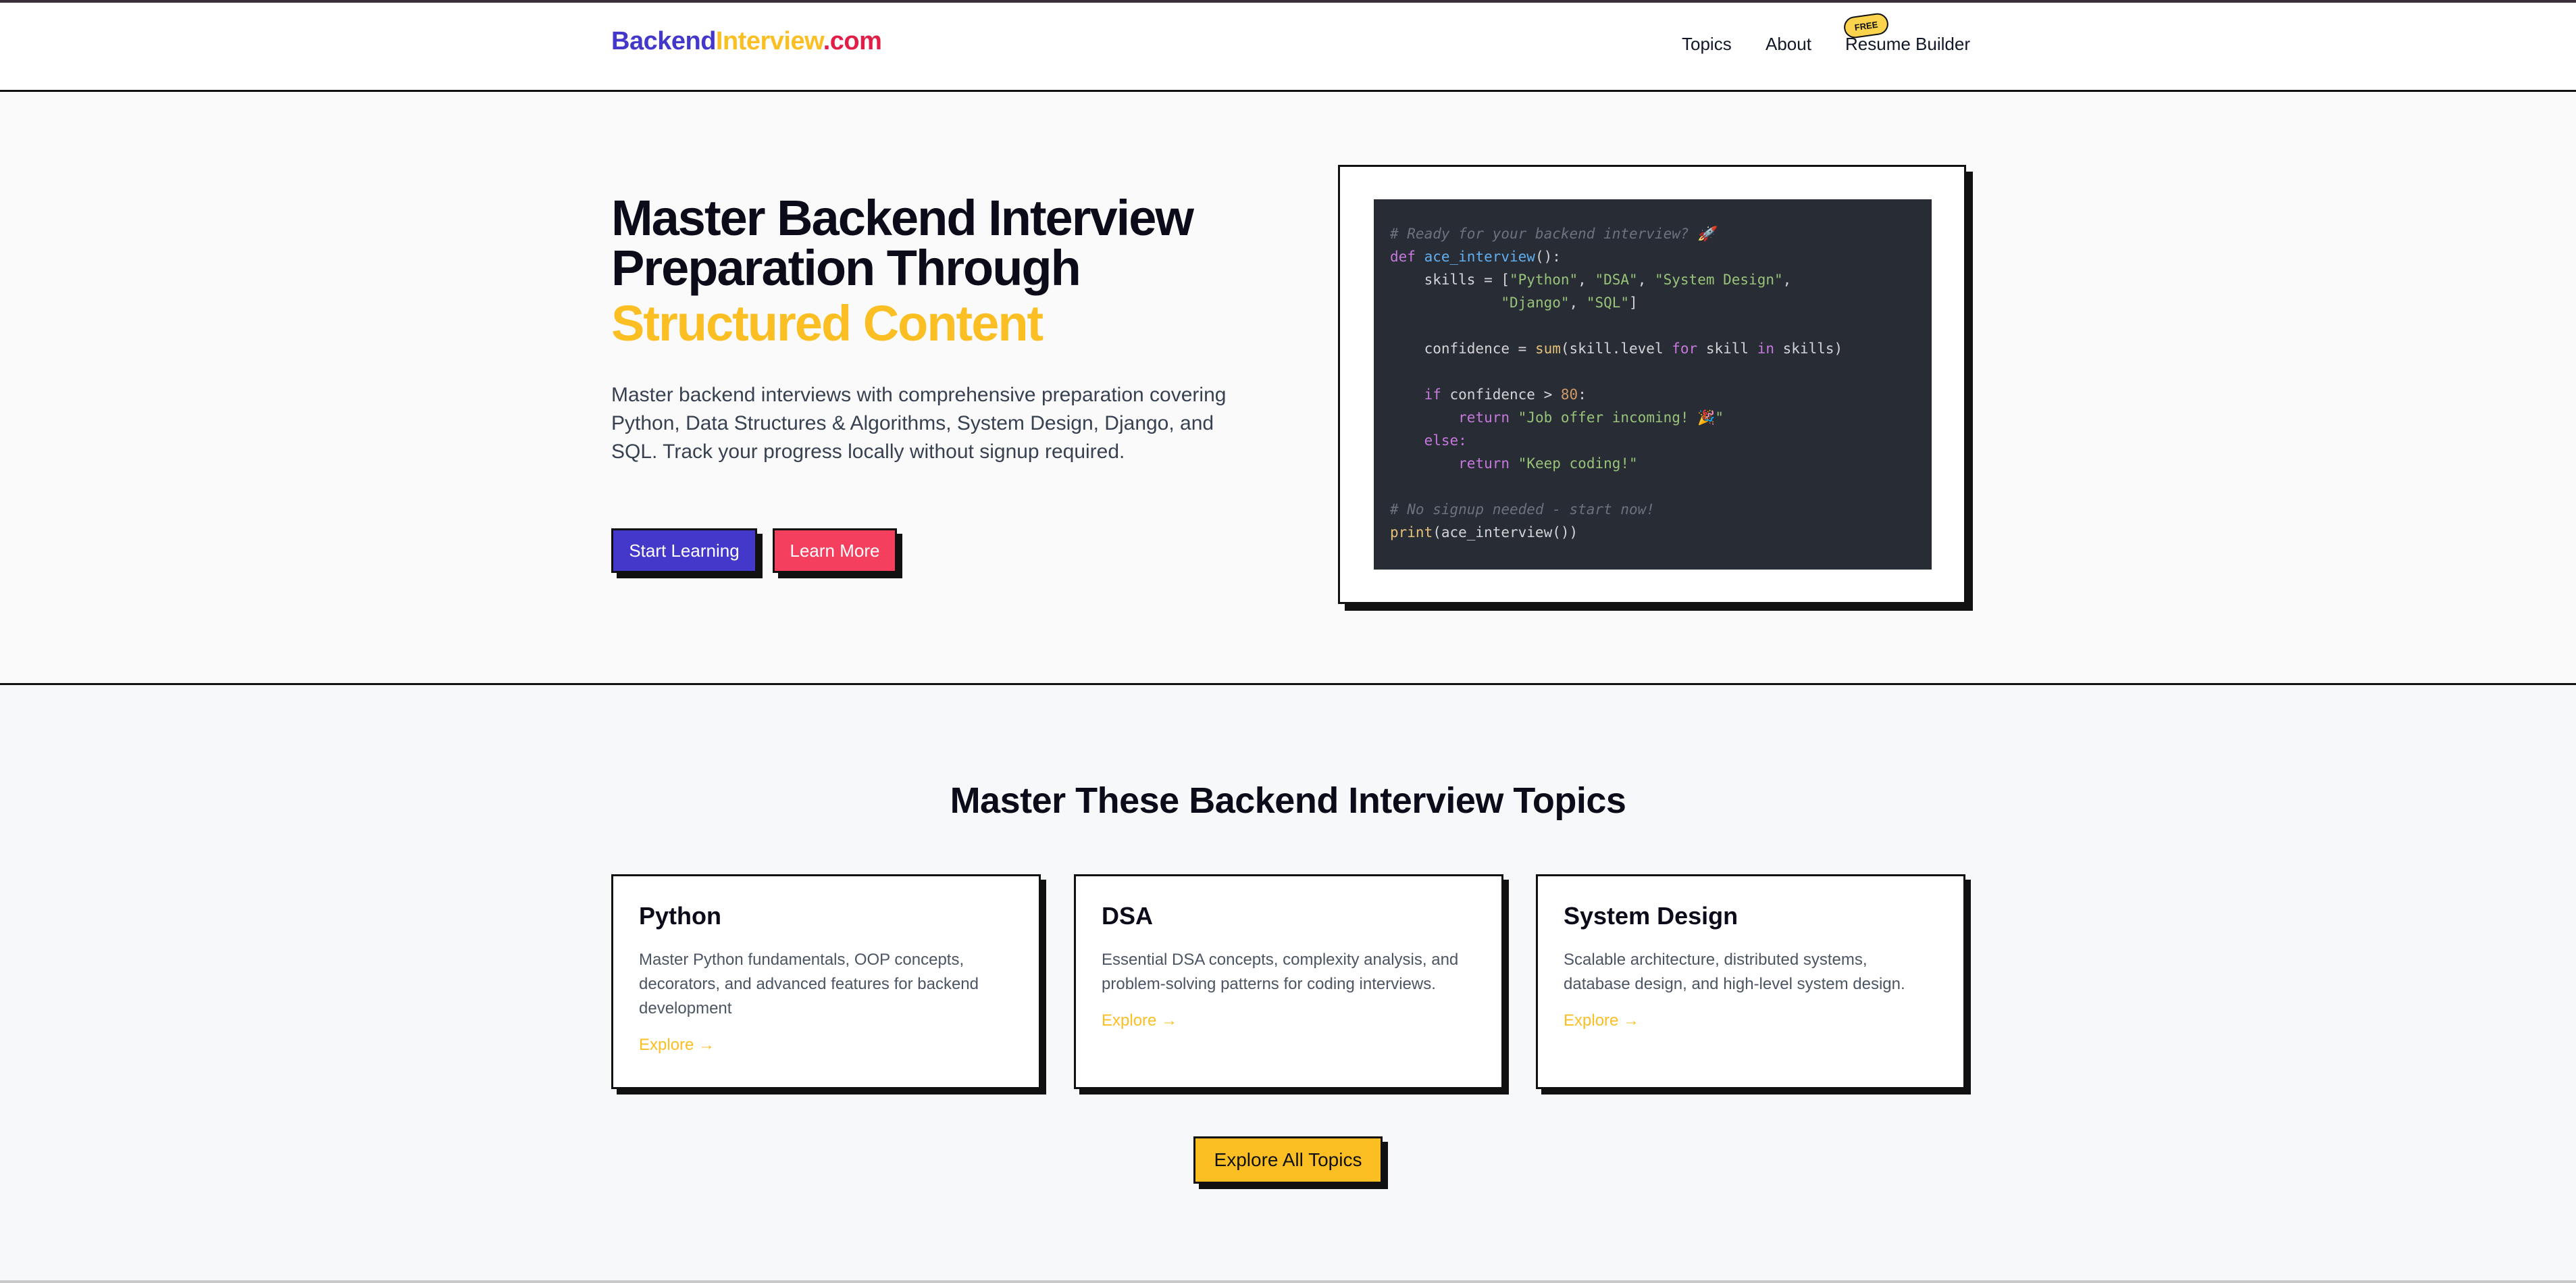 The image size is (2576, 1283). What do you see at coordinates (1535, 303) in the screenshot?
I see `code-string: "Django"` at bounding box center [1535, 303].